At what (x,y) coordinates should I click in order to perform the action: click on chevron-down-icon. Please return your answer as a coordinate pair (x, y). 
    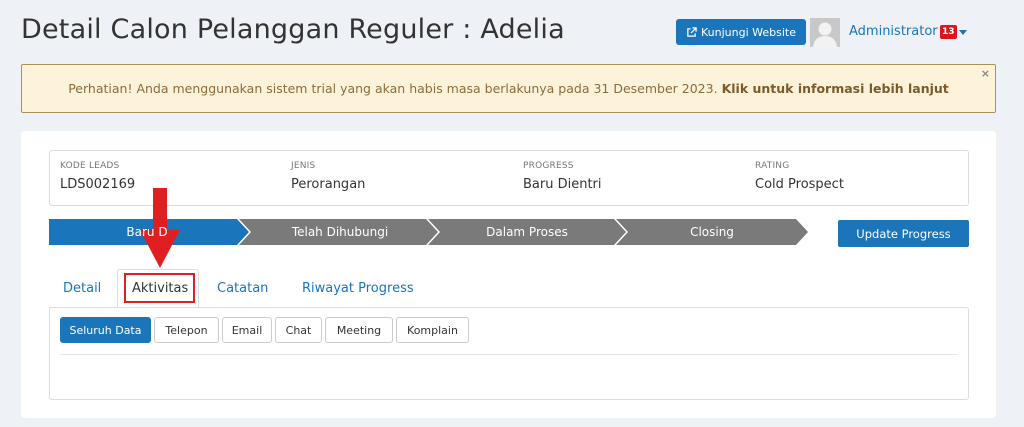
    Looking at the image, I should click on (963, 32).